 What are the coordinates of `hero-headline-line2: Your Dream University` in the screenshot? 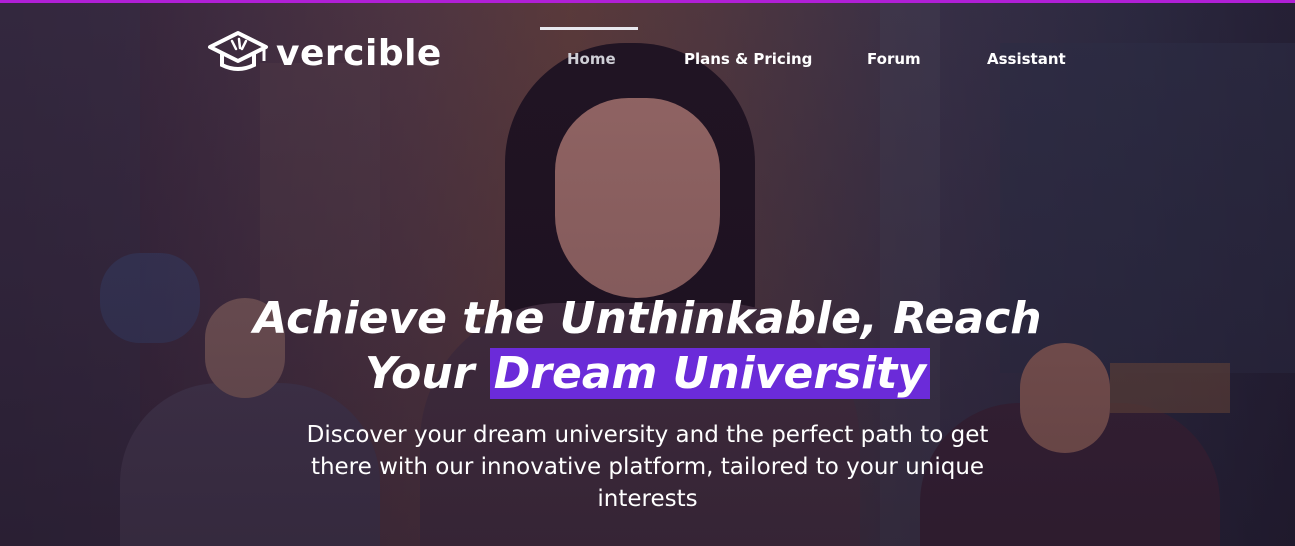 It's located at (647, 374).